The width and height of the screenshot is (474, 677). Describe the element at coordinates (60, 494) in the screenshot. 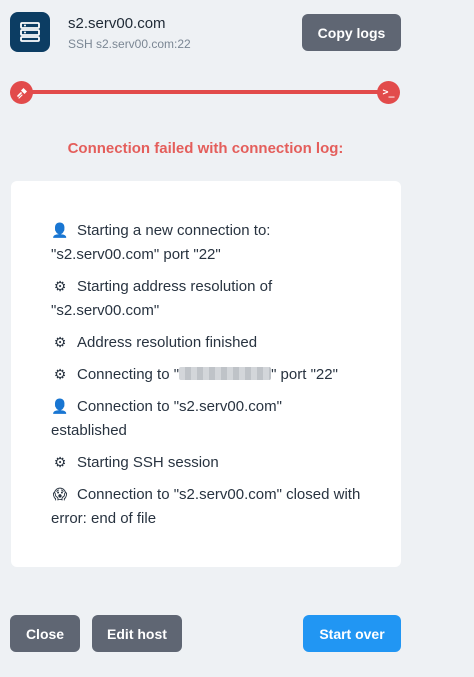

I see `scared-face-icon: 😱` at that location.